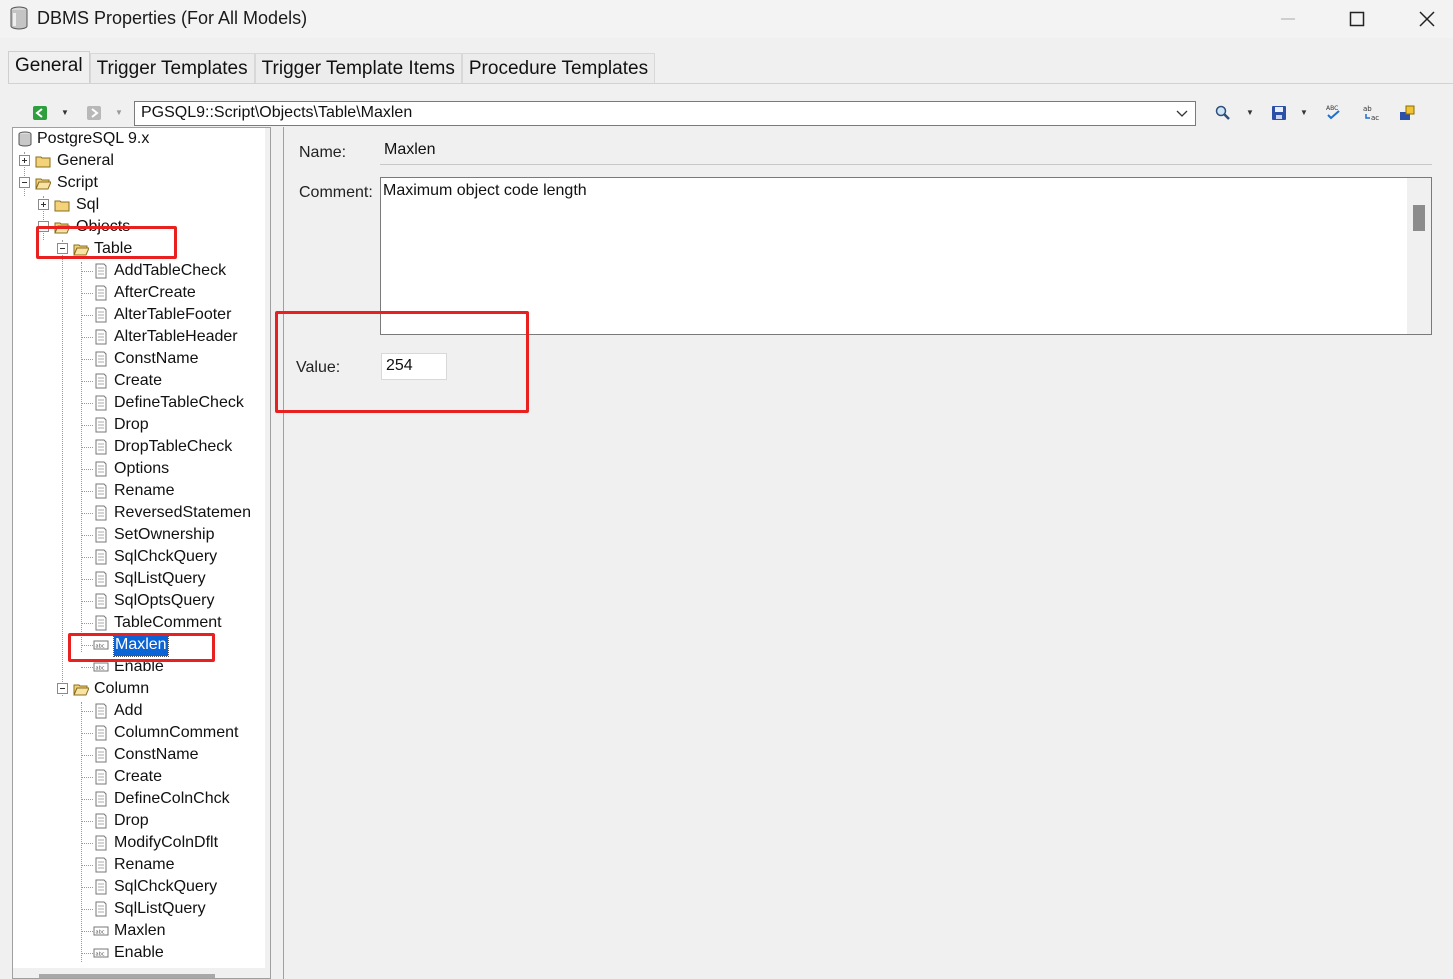 The width and height of the screenshot is (1453, 979). I want to click on properties-button, so click(1407, 113).